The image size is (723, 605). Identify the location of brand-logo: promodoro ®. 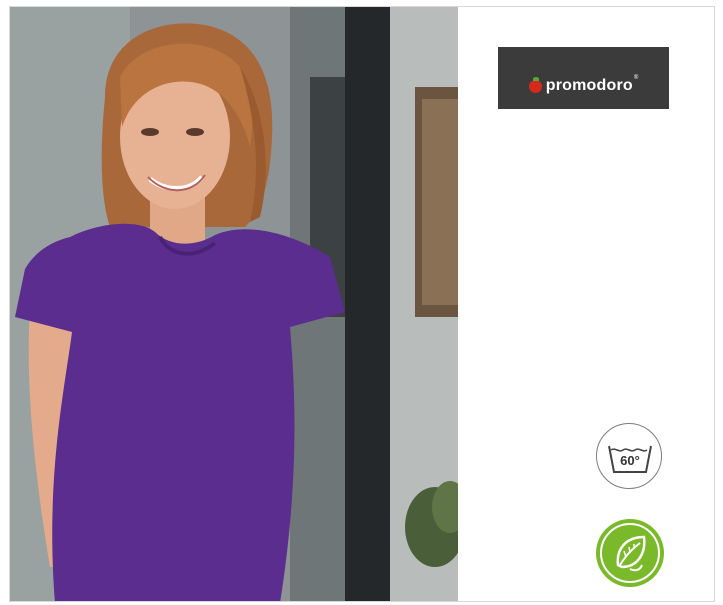
(583, 78).